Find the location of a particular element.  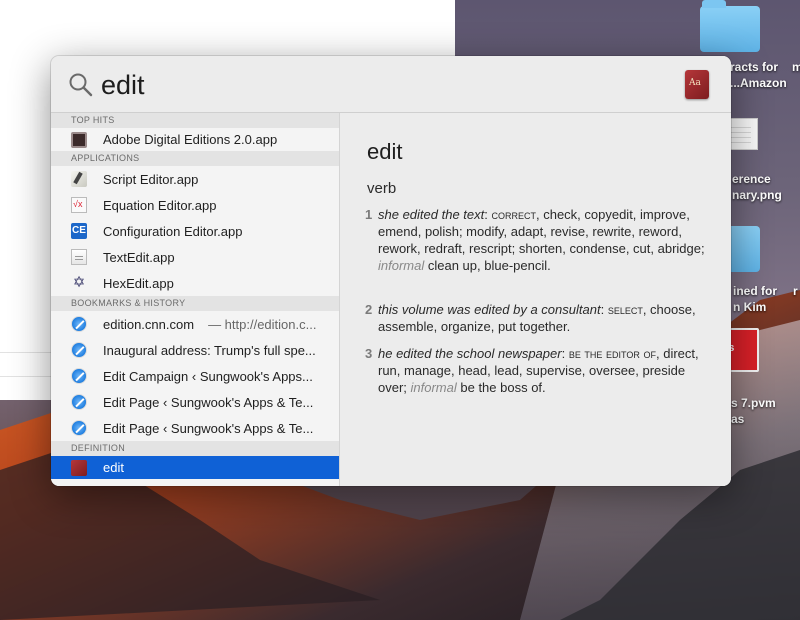

sense-example: she edited the text is located at coordinates (431, 214).